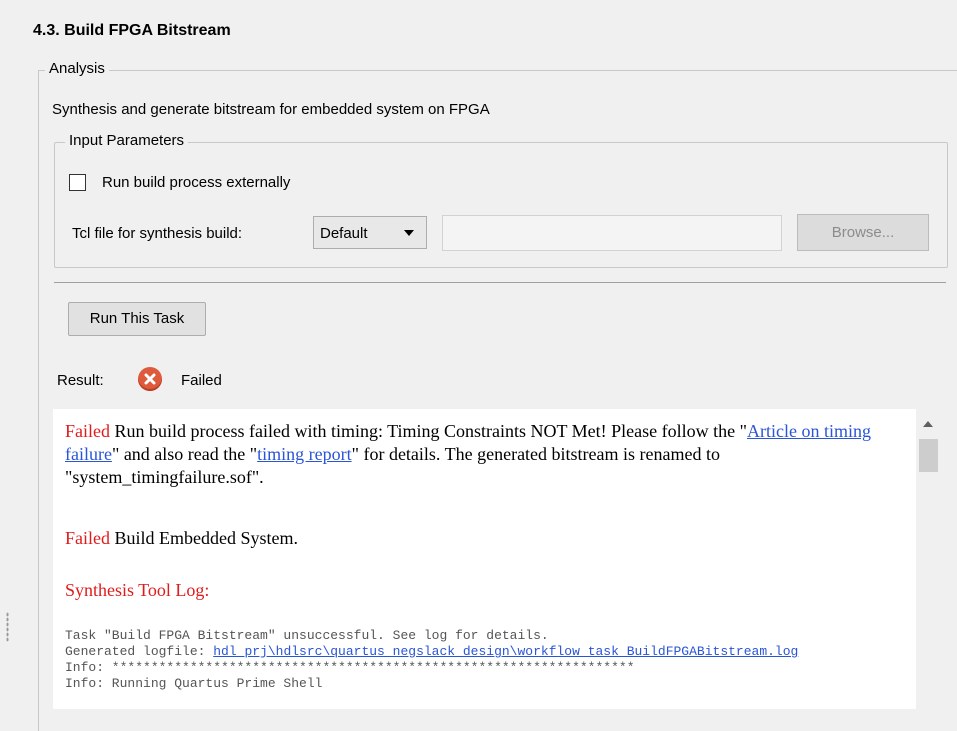 The height and width of the screenshot is (731, 957). I want to click on chevron-down-icon, so click(409, 233).